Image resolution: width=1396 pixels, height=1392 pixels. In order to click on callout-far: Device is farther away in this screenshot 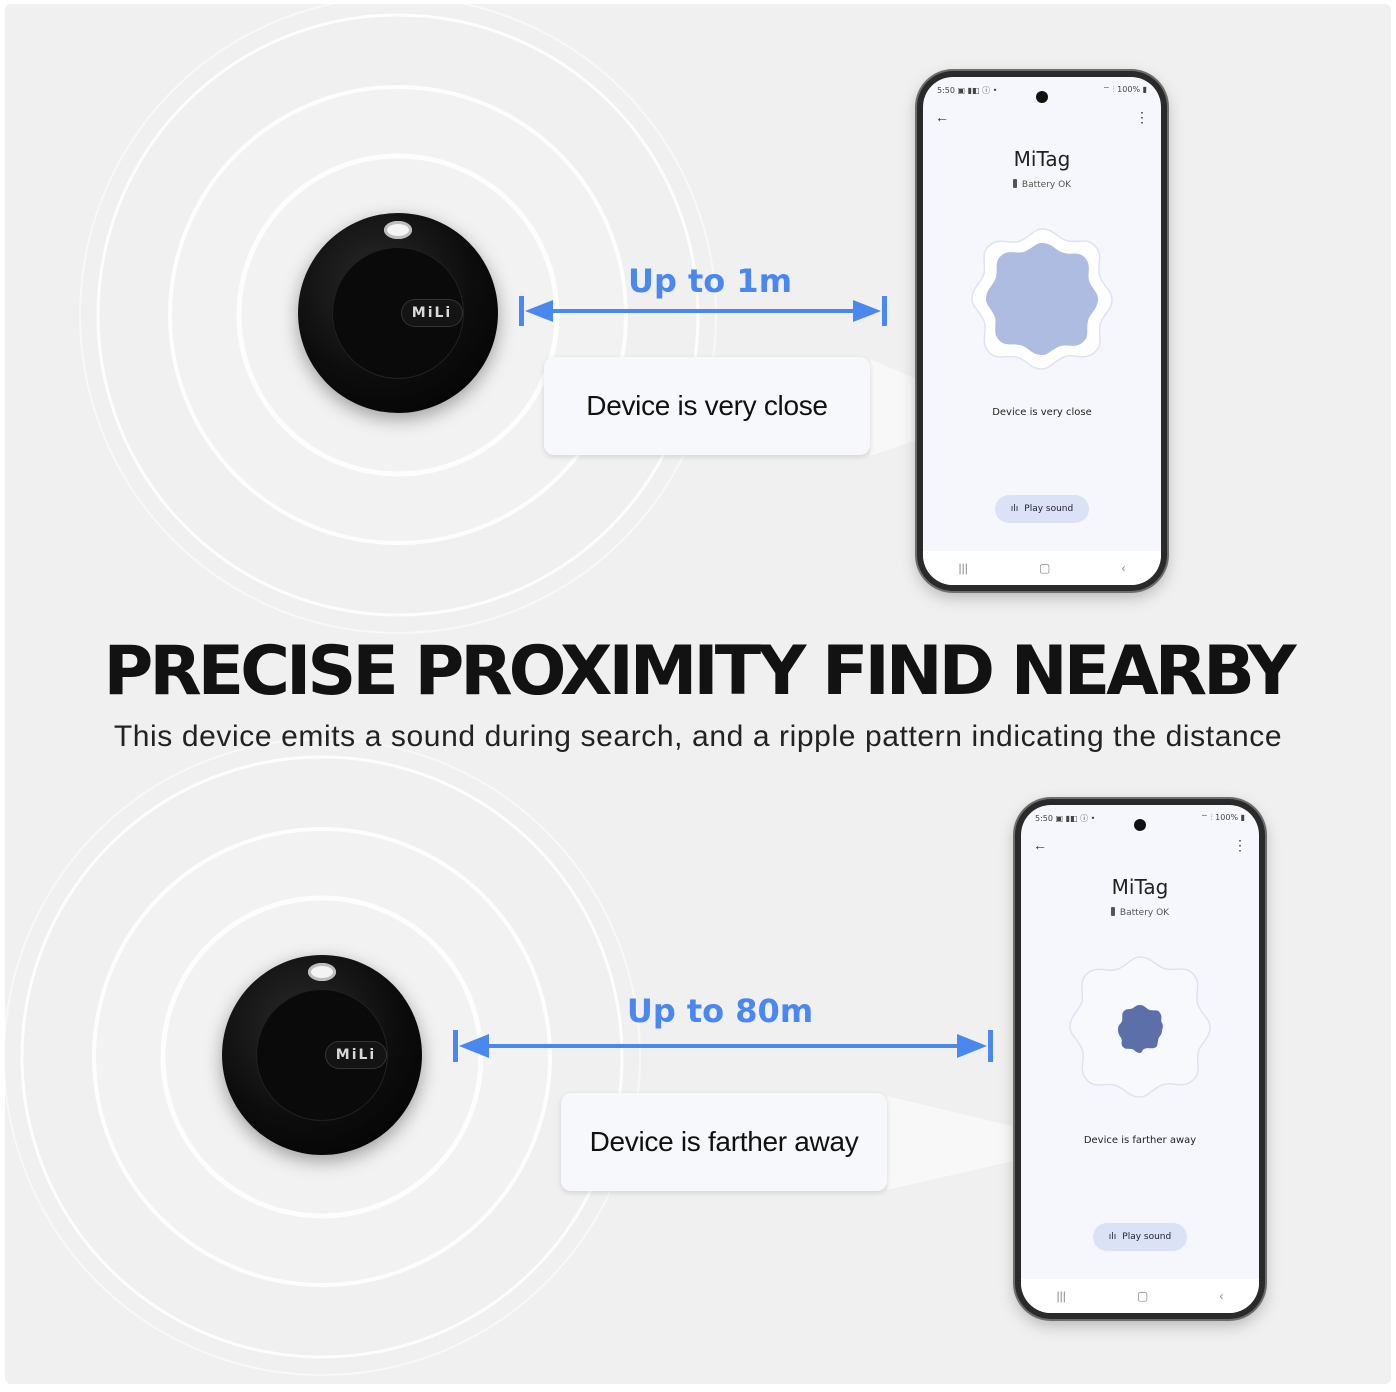, I will do `click(724, 1142)`.